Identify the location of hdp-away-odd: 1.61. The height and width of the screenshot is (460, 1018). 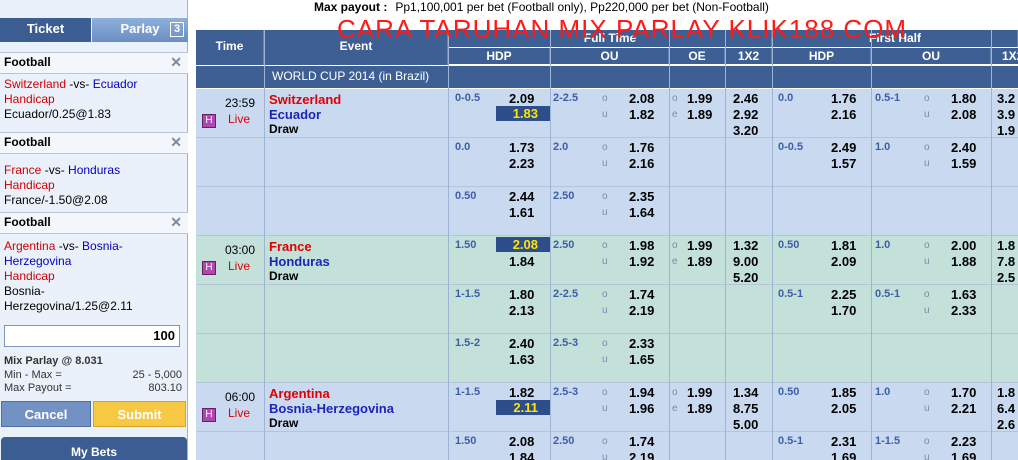
(521, 212).